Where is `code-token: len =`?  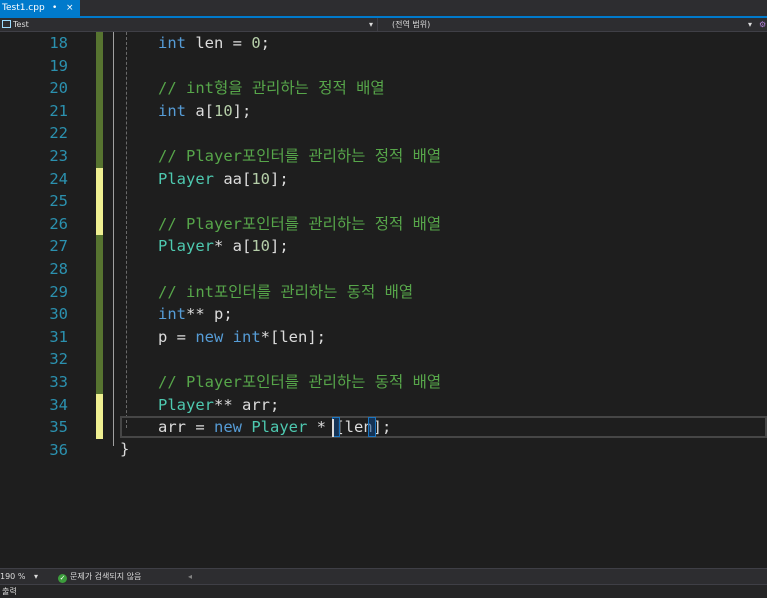
code-token: len = is located at coordinates (219, 43).